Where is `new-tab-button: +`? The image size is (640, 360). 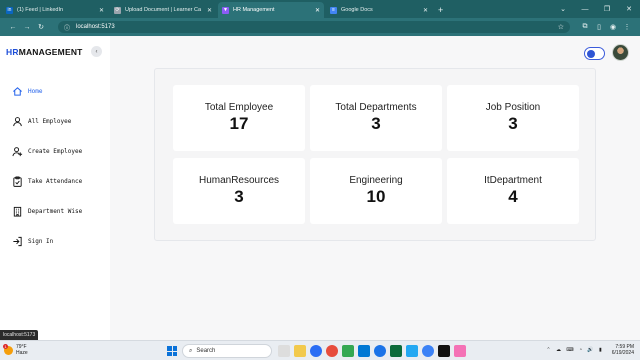 new-tab-button: + is located at coordinates (440, 10).